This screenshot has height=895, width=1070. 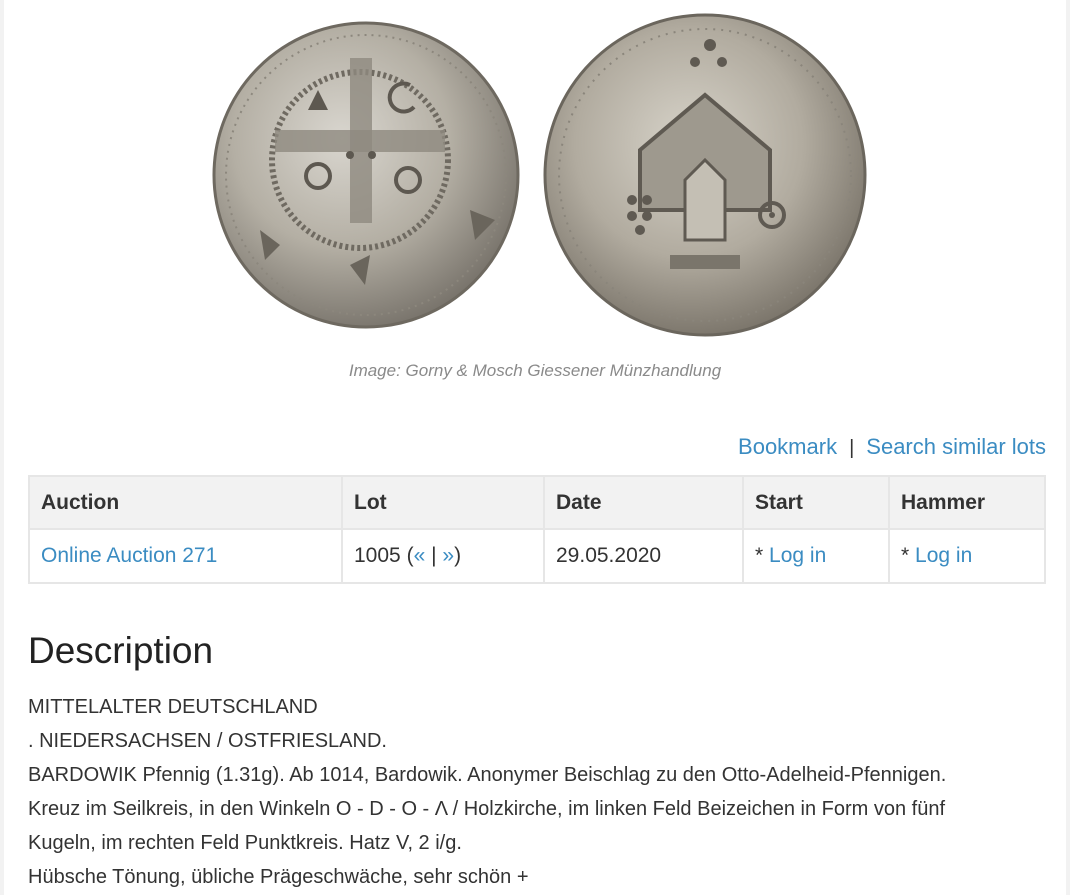 What do you see at coordinates (967, 502) in the screenshot?
I see `header-hammer: Hammer` at bounding box center [967, 502].